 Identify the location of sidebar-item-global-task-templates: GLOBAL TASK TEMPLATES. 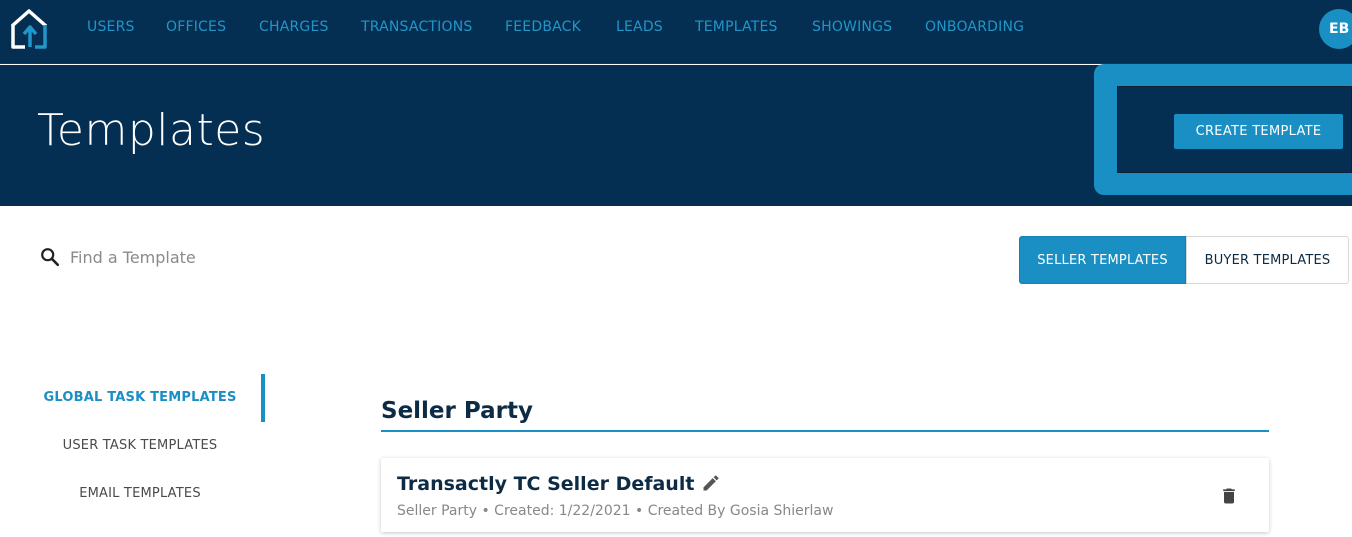
(140, 397).